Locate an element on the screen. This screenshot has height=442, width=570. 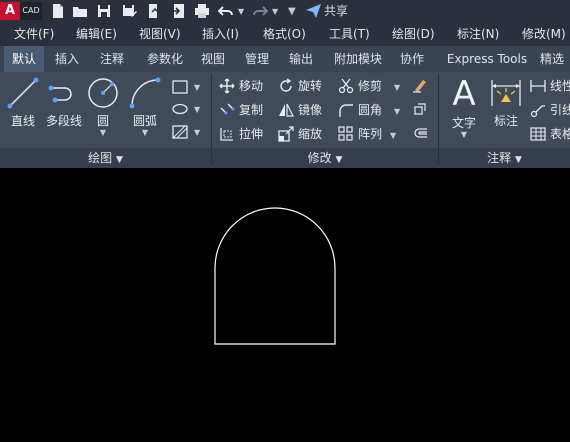
trim-label: 修剪 is located at coordinates (370, 86).